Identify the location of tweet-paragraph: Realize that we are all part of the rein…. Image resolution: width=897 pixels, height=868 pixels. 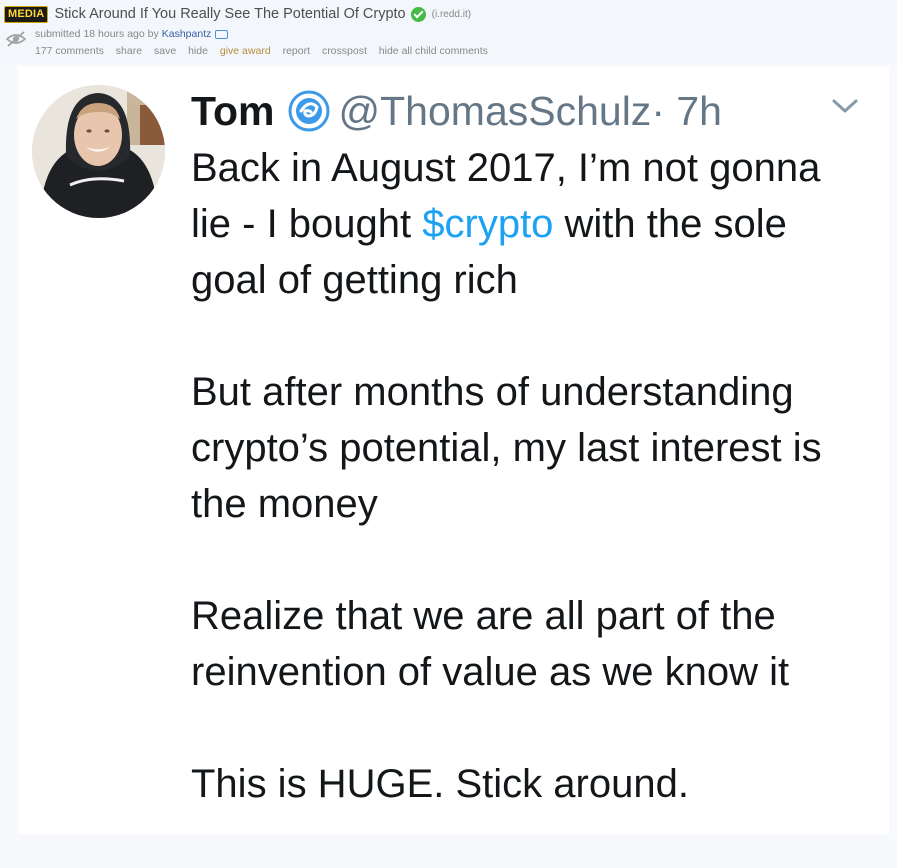
(490, 644).